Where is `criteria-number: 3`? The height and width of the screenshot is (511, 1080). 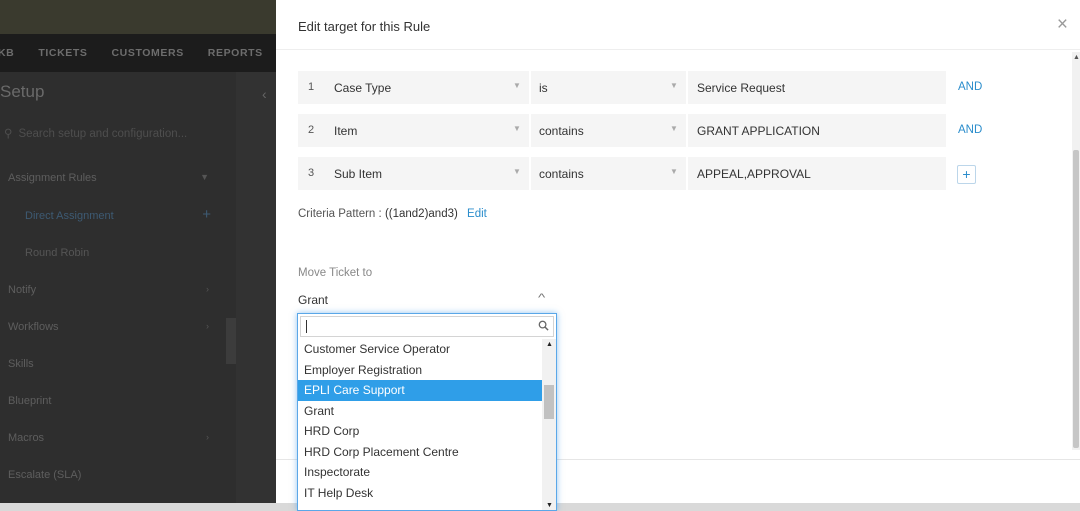 criteria-number: 3 is located at coordinates (311, 173).